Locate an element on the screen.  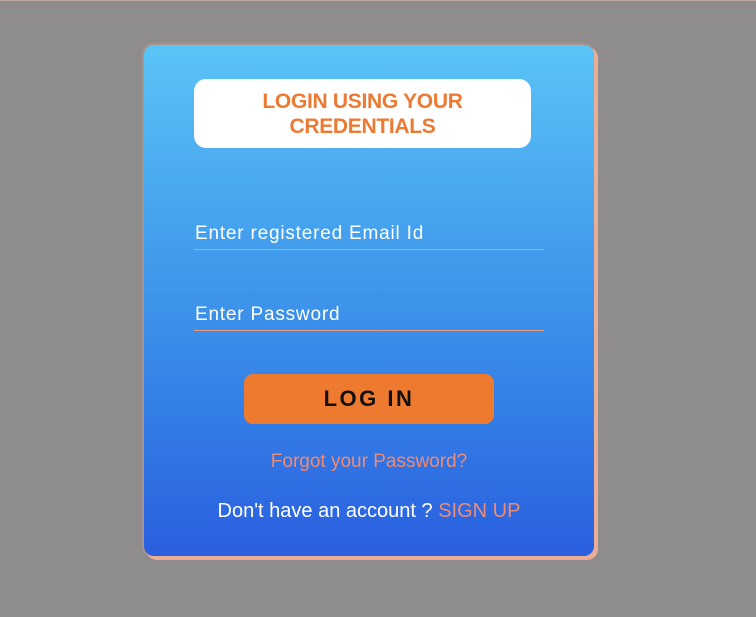
title-box: LOGIN USING YOUR CREDENTIALS is located at coordinates (362, 113).